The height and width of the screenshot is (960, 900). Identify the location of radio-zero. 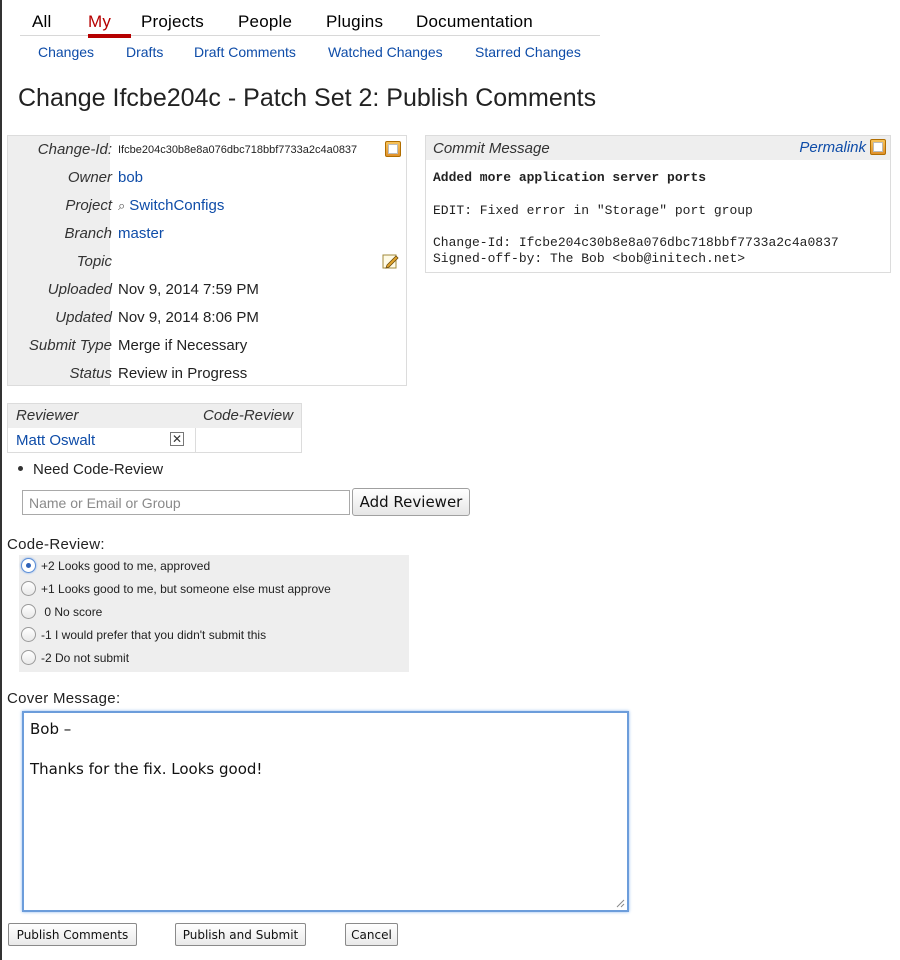
(28, 611).